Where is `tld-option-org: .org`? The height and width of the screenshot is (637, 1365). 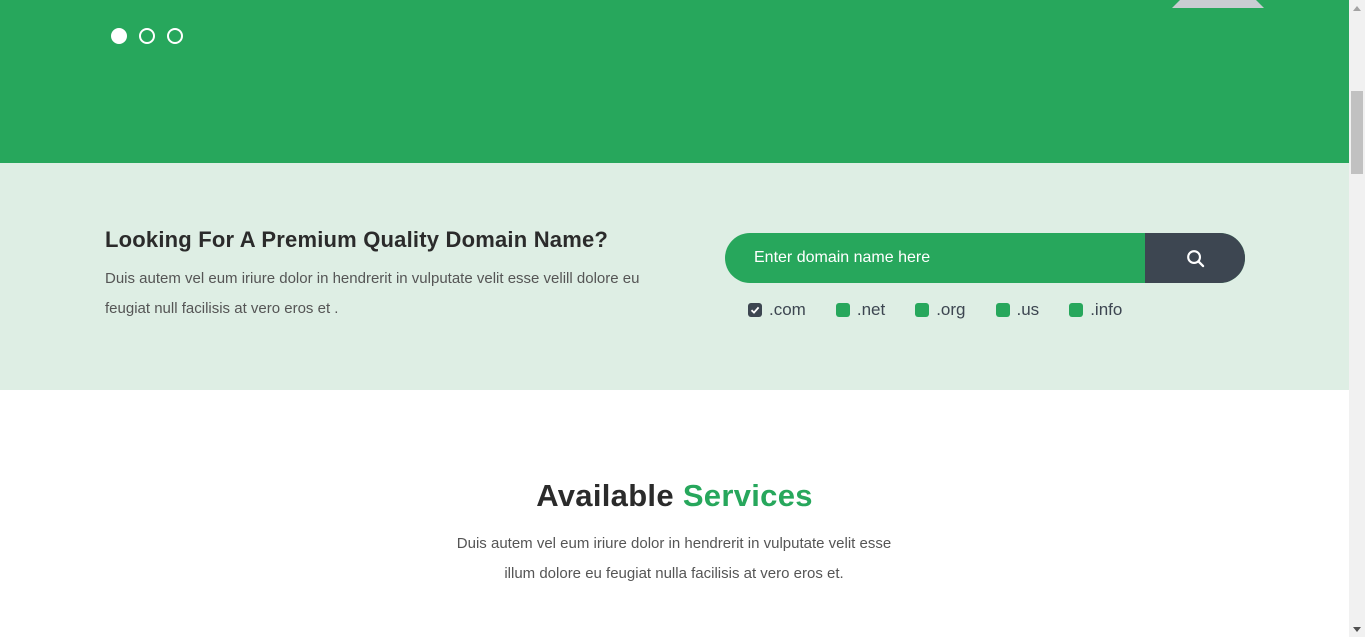 tld-option-org: .org is located at coordinates (940, 310).